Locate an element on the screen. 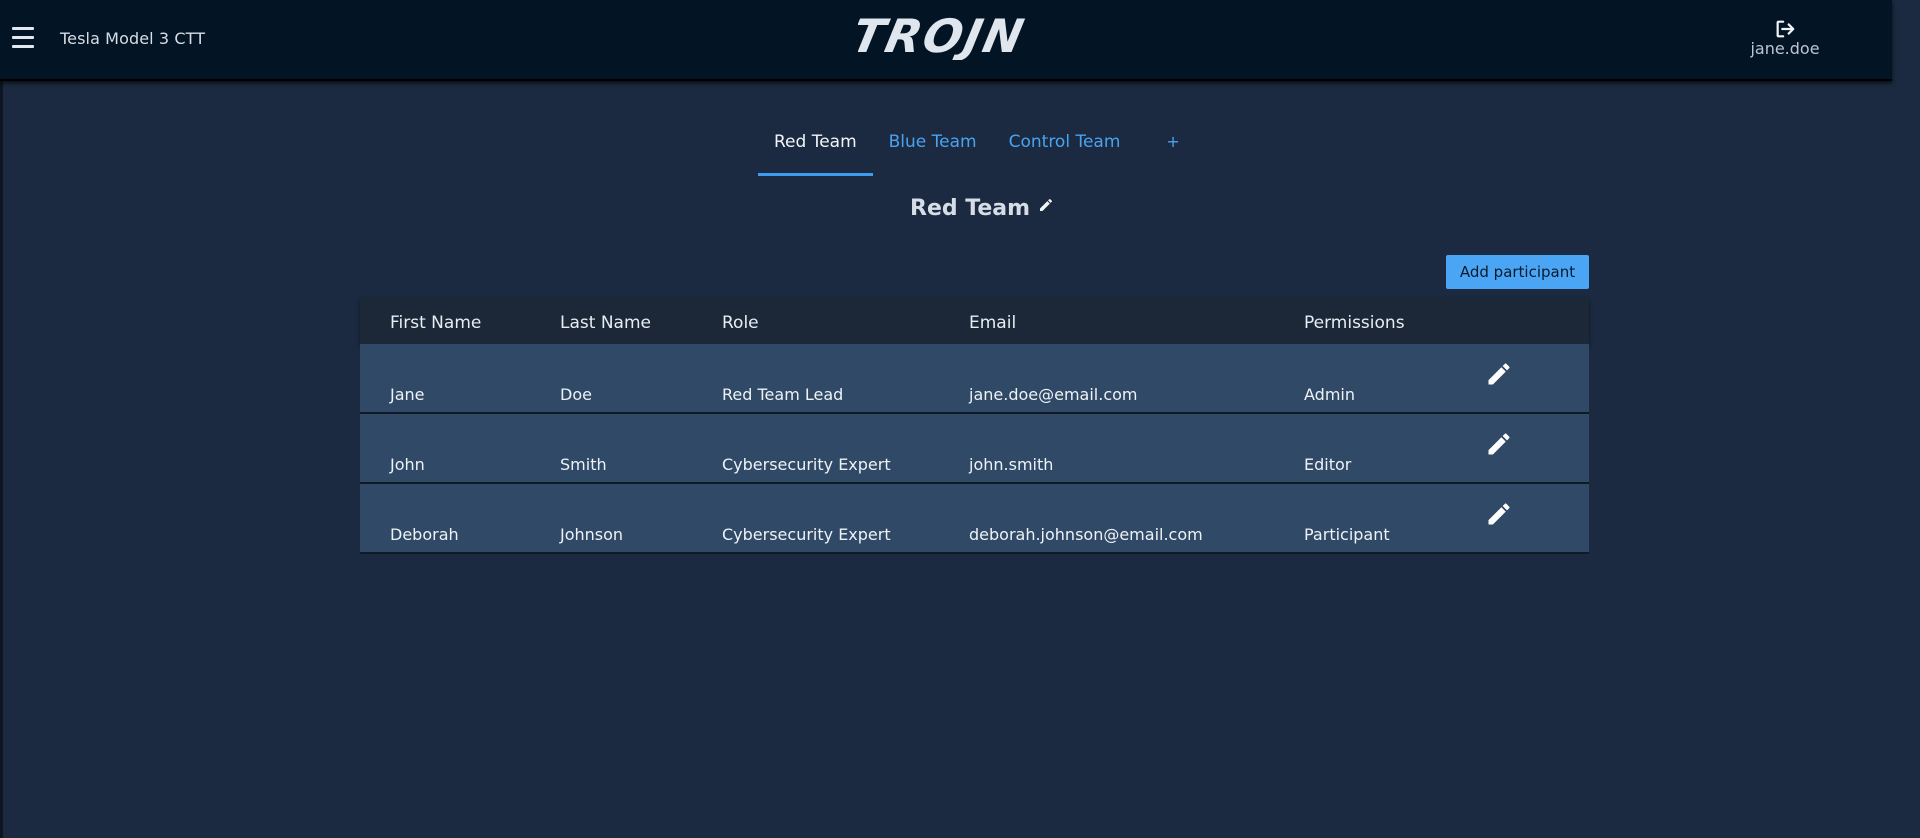 The height and width of the screenshot is (838, 1920). project-title: Tesla Model 3 CTT is located at coordinates (133, 38).